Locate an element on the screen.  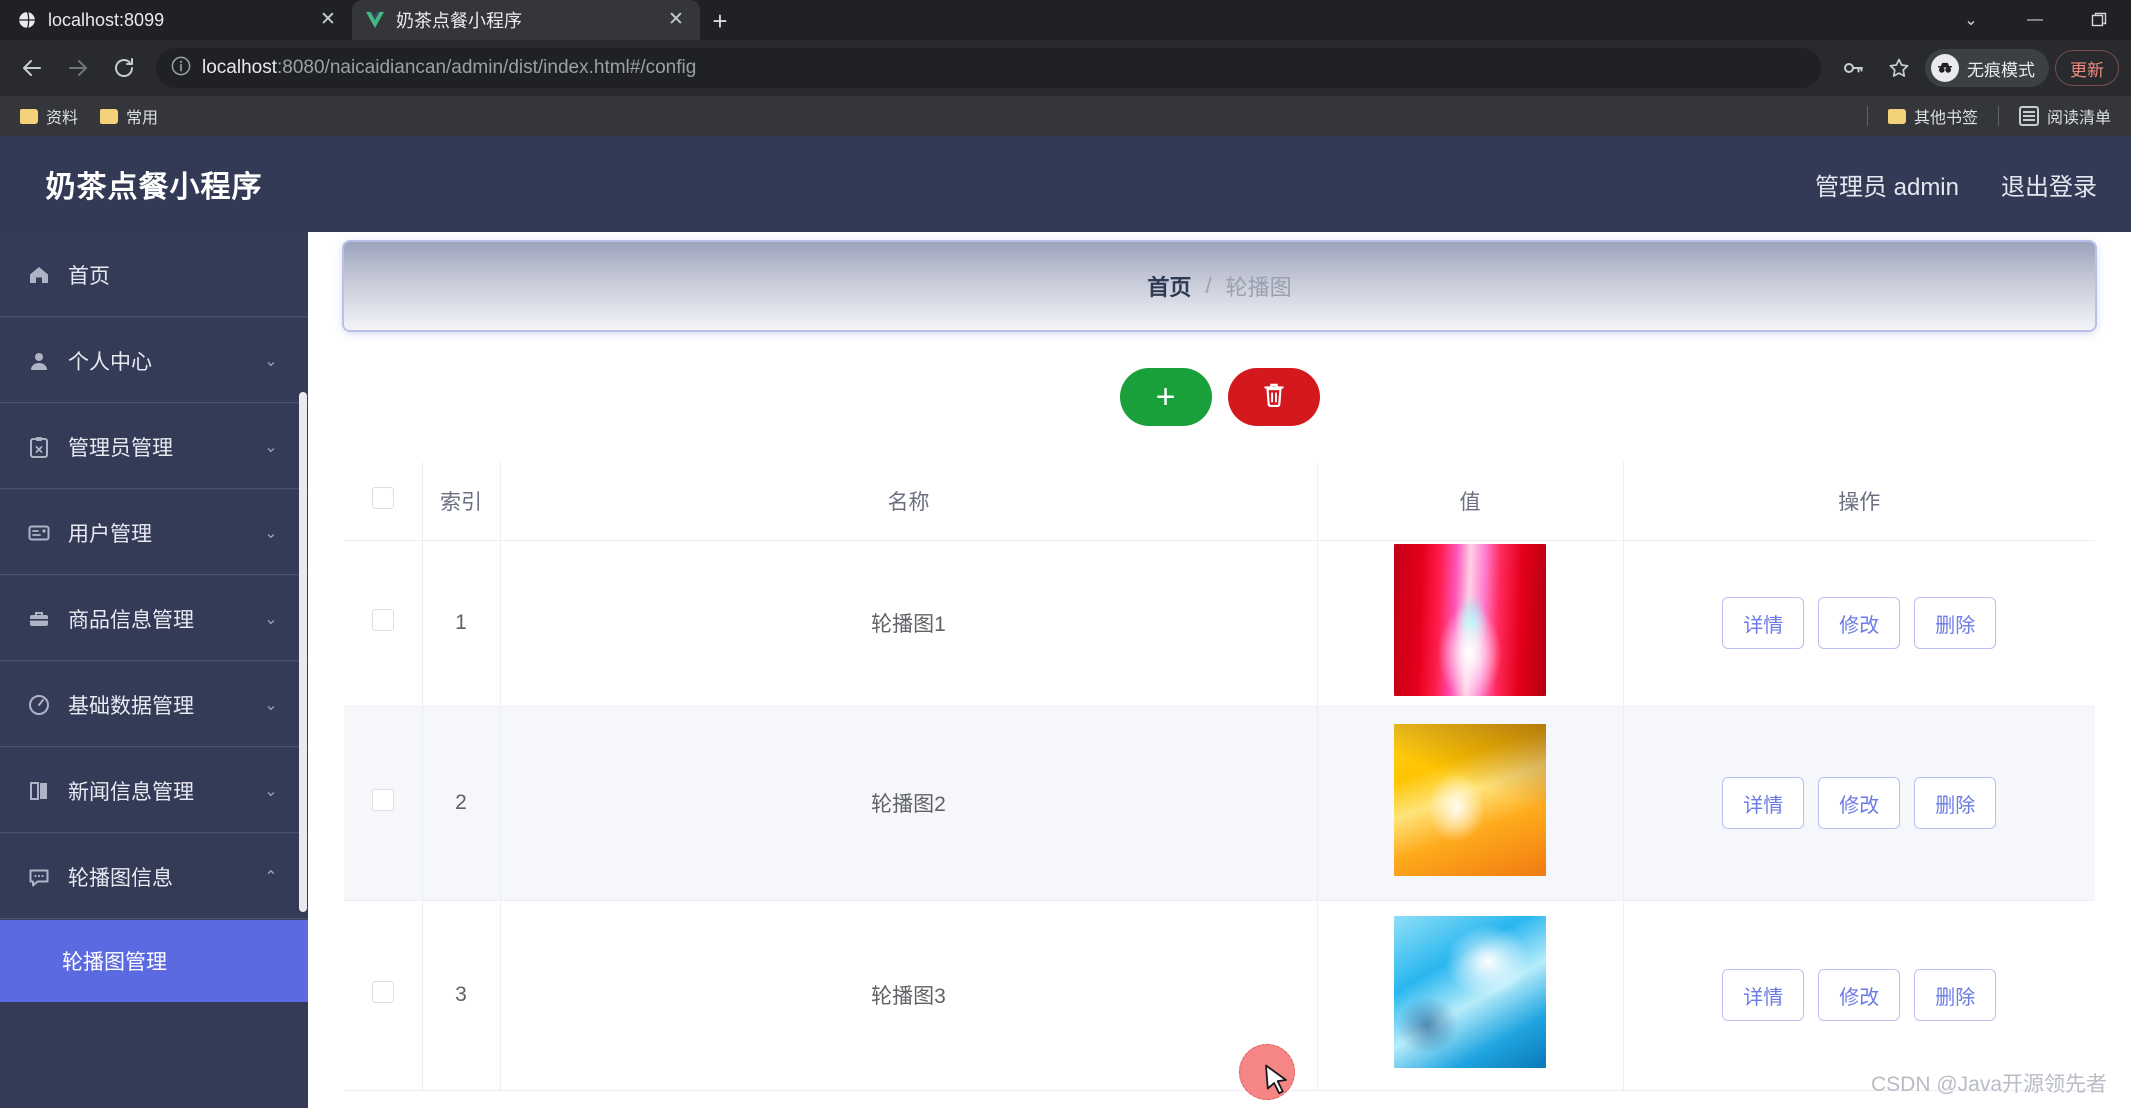
sidebar-item-home: 首页 is located at coordinates (154, 275).